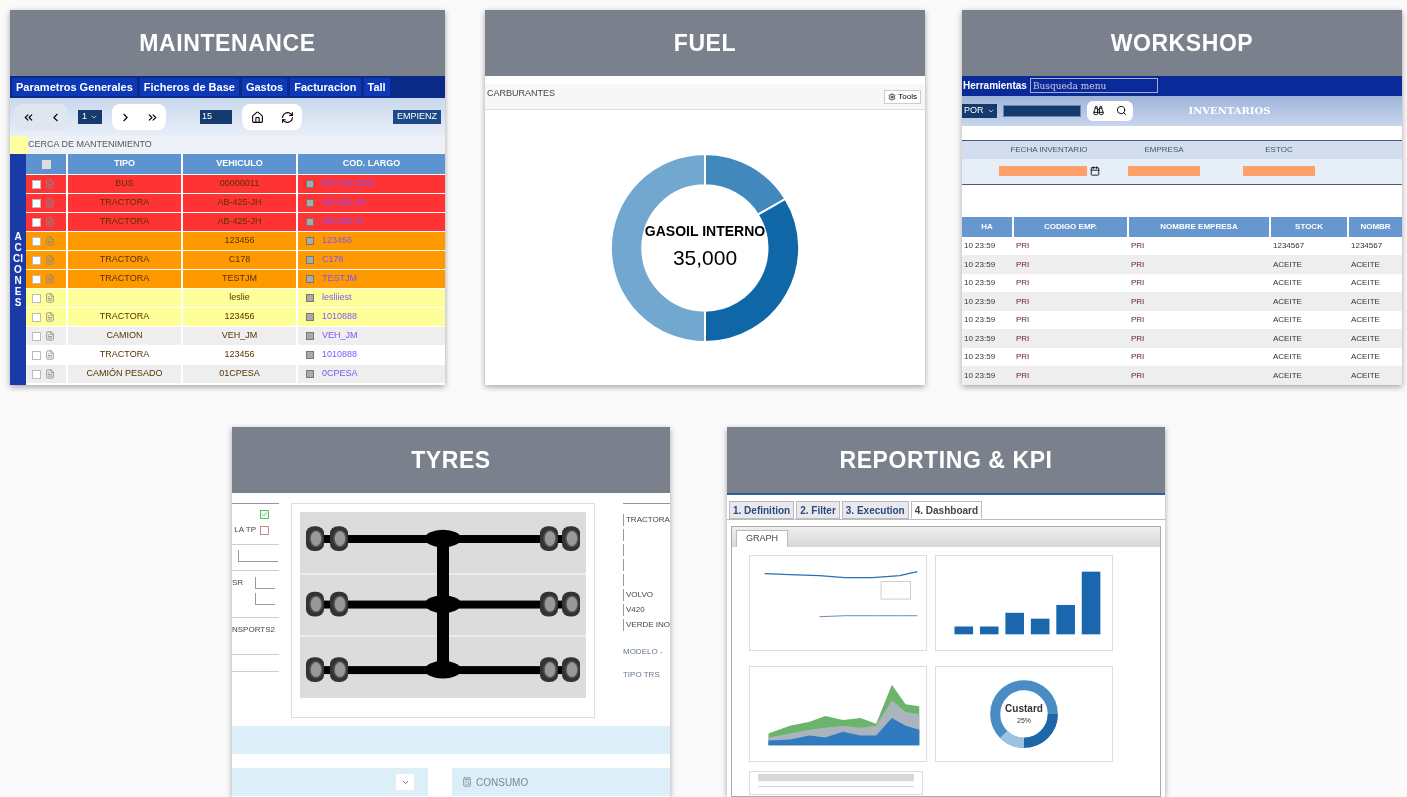 The image size is (1407, 797). Describe the element at coordinates (995, 86) in the screenshot. I see `menu-item: Herramientas` at that location.